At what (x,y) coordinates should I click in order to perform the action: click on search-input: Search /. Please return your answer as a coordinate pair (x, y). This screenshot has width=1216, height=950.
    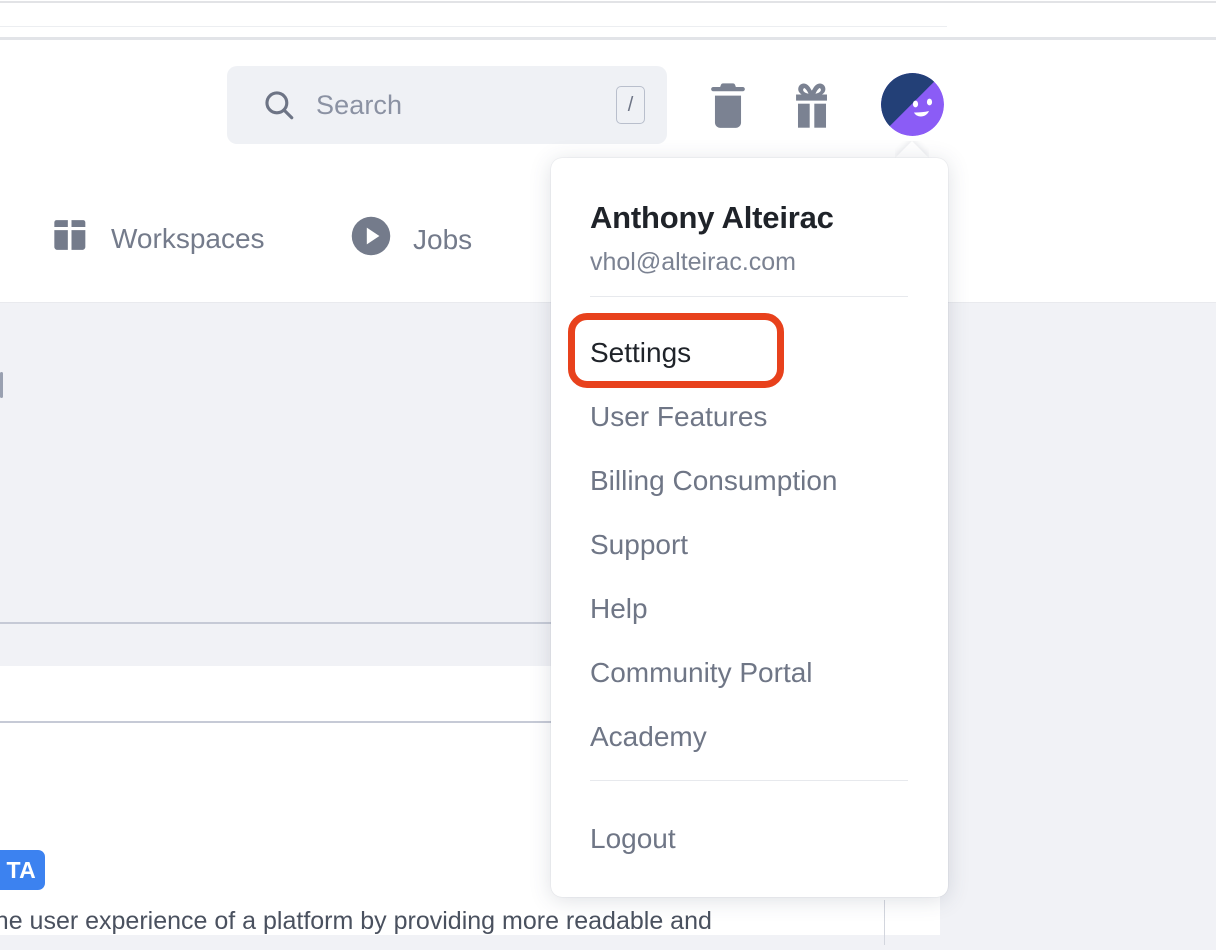
    Looking at the image, I should click on (447, 105).